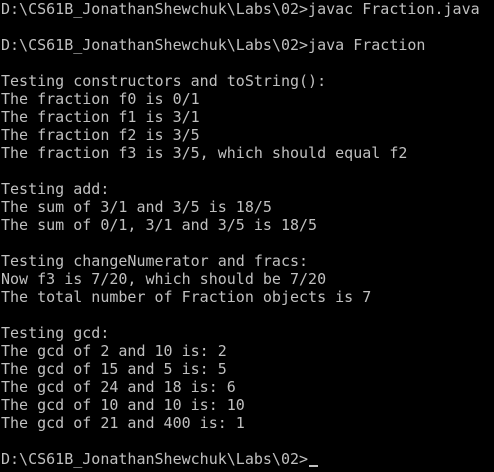 Image resolution: width=494 pixels, height=472 pixels. What do you see at coordinates (164, 81) in the screenshot?
I see `console-line-output: Testing constructors and toString():` at bounding box center [164, 81].